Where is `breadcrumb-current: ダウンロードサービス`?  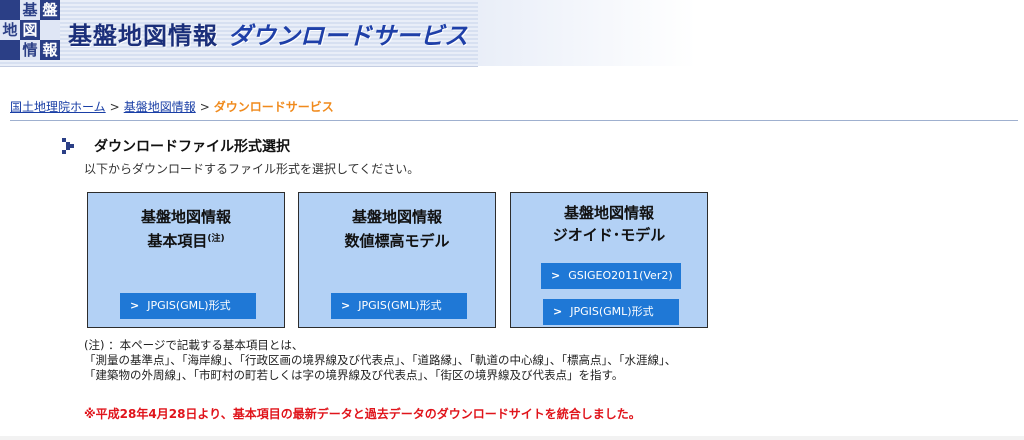
breadcrumb-current: ダウンロードサービス is located at coordinates (273, 107).